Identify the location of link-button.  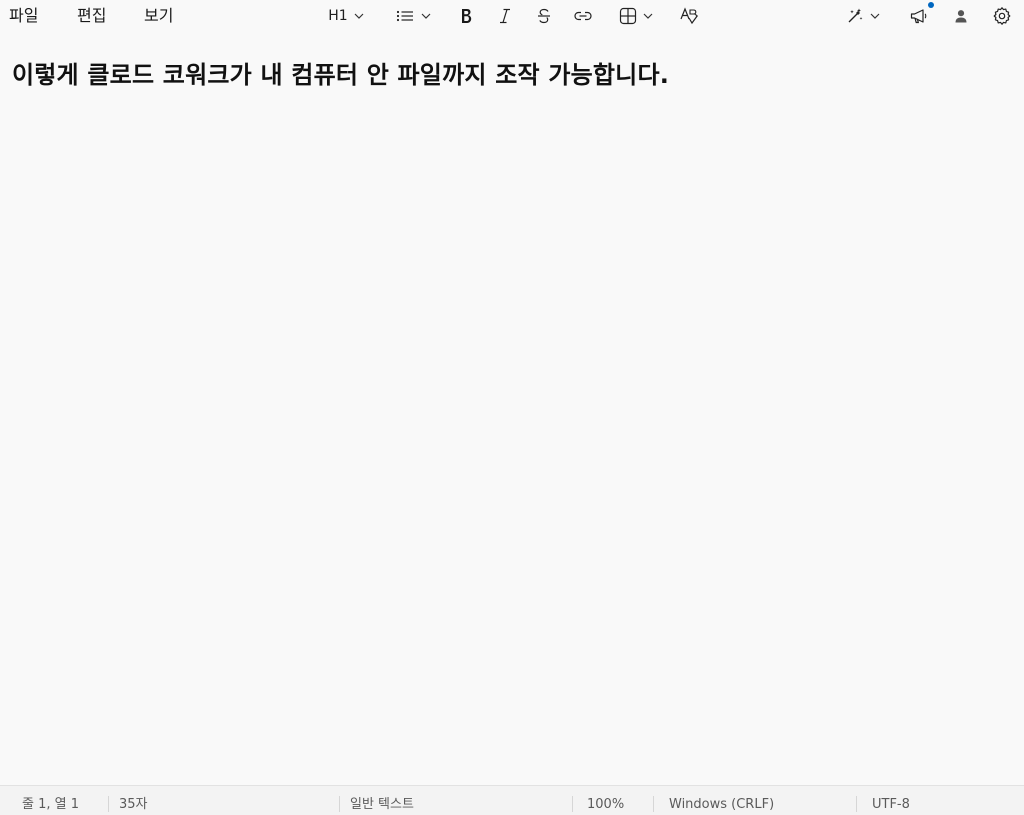
(583, 16).